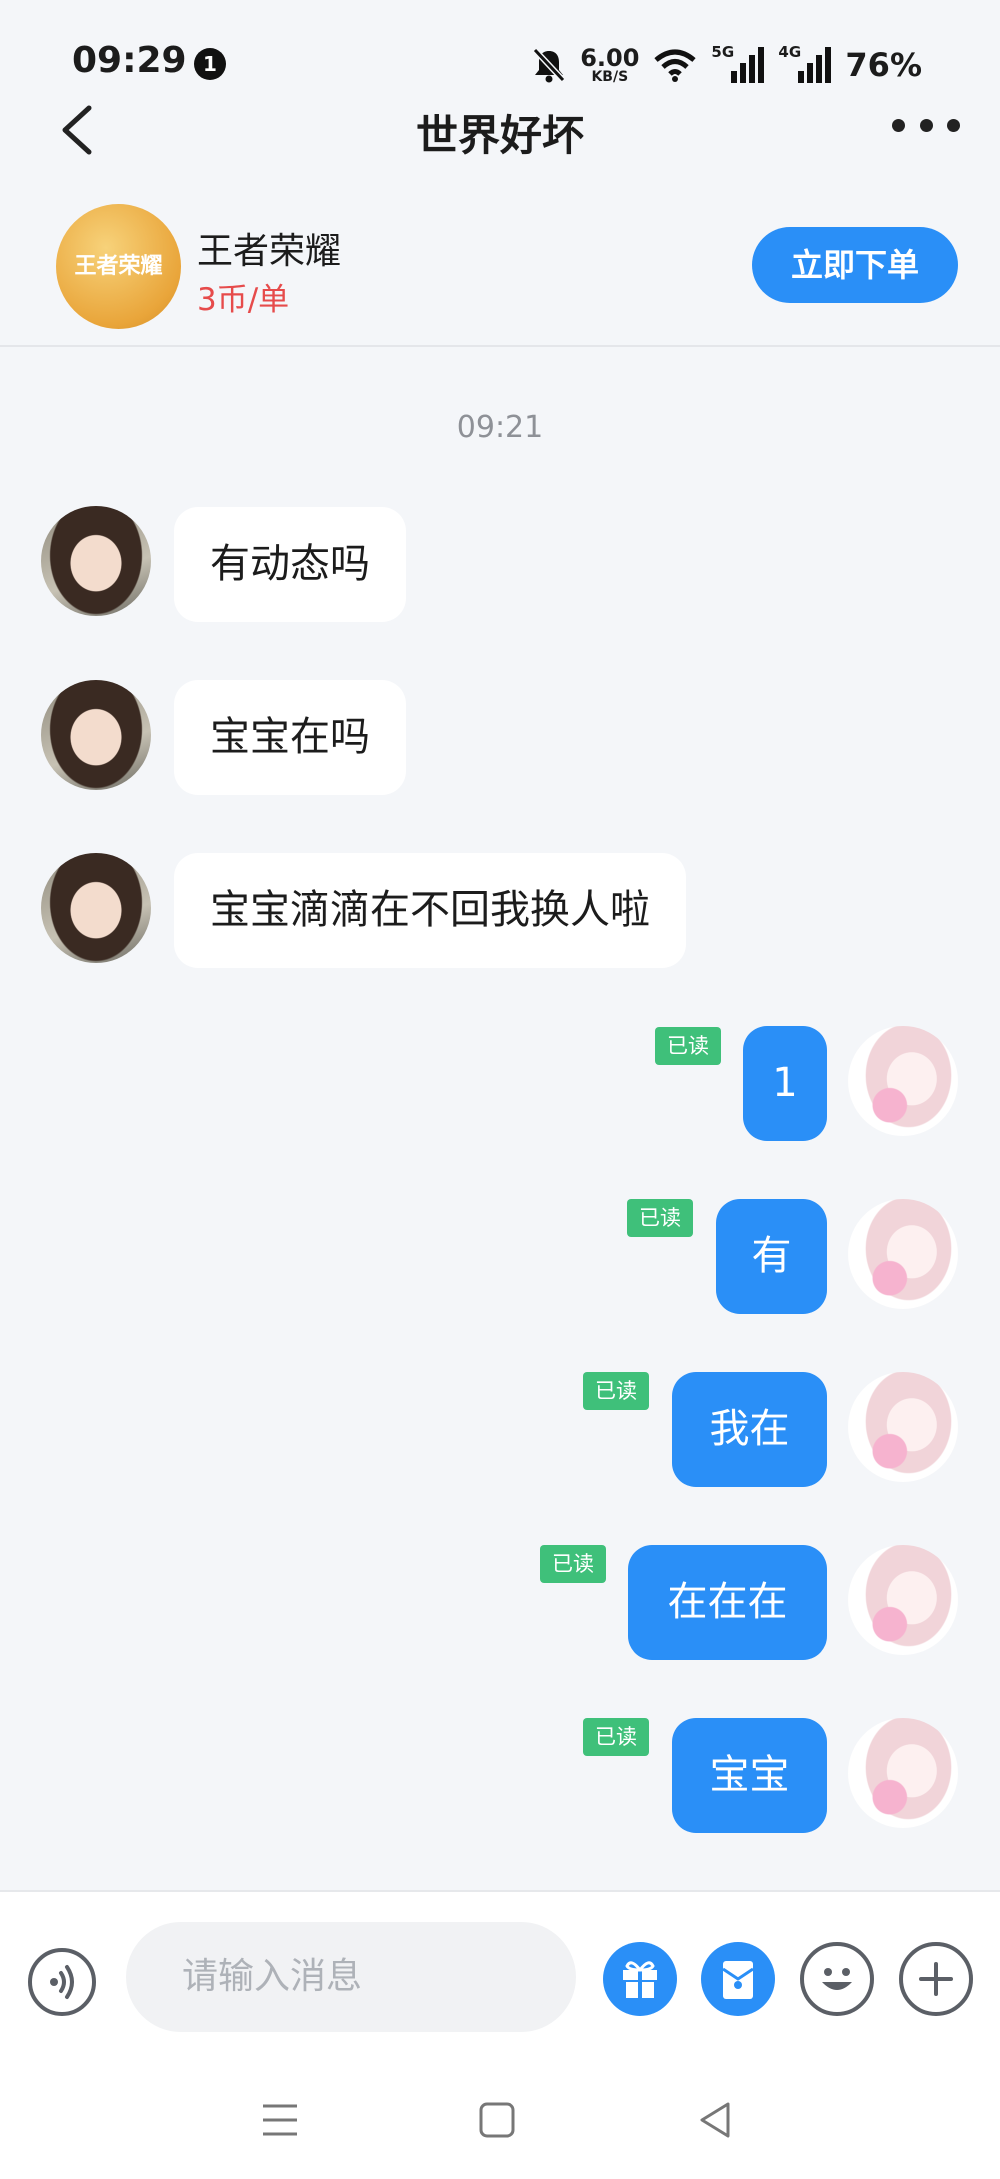 The width and height of the screenshot is (1000, 2179). Describe the element at coordinates (499, 135) in the screenshot. I see `page-title: 世界好坏` at that location.